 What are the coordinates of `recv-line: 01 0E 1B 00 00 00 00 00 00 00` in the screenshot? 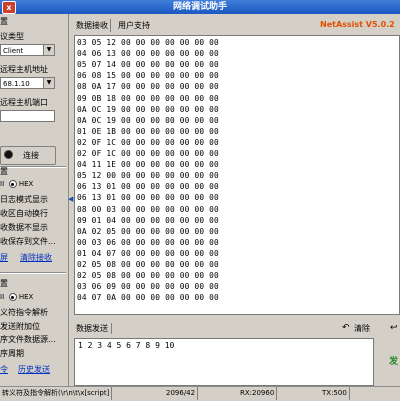 It's located at (148, 131).